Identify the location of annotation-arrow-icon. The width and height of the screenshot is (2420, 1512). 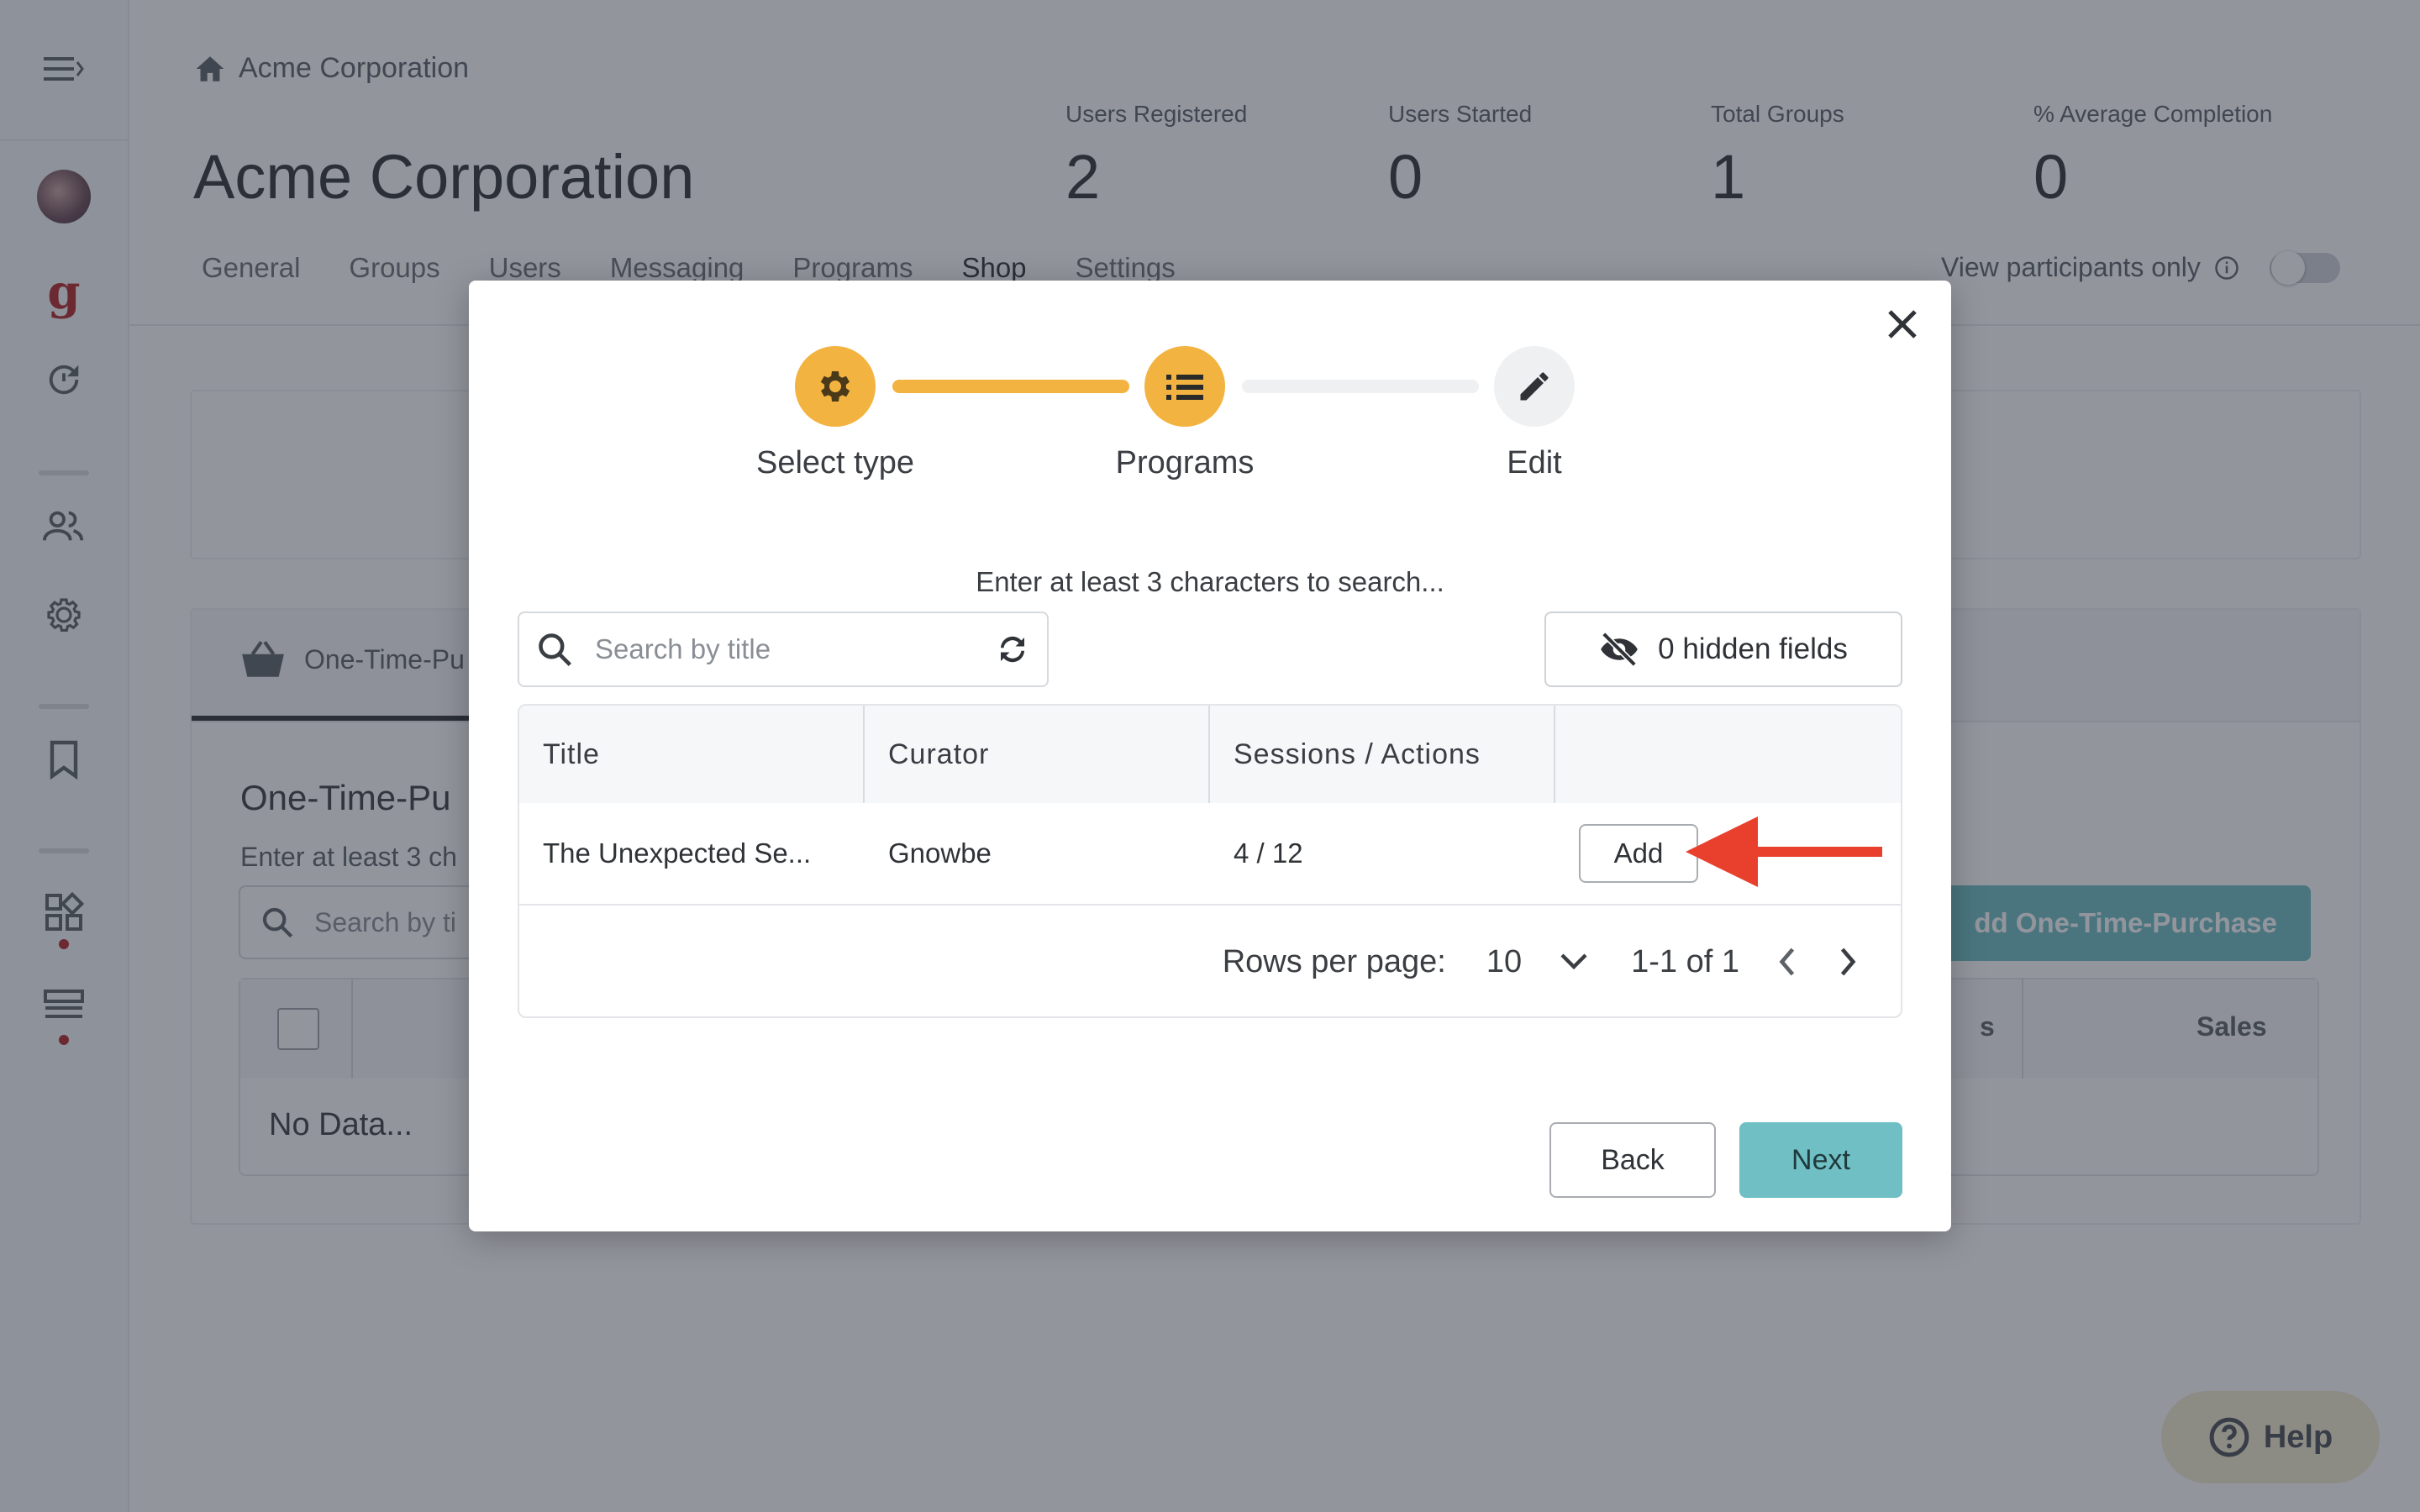
(1784, 851).